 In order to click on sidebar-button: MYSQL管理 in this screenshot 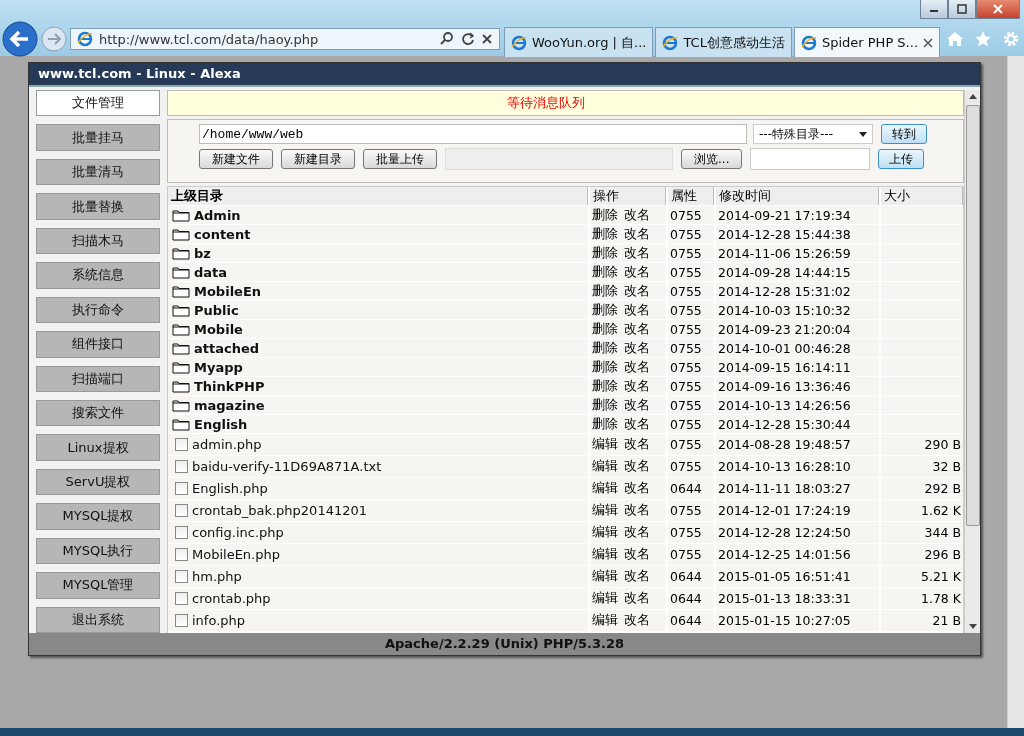, I will do `click(98, 585)`.